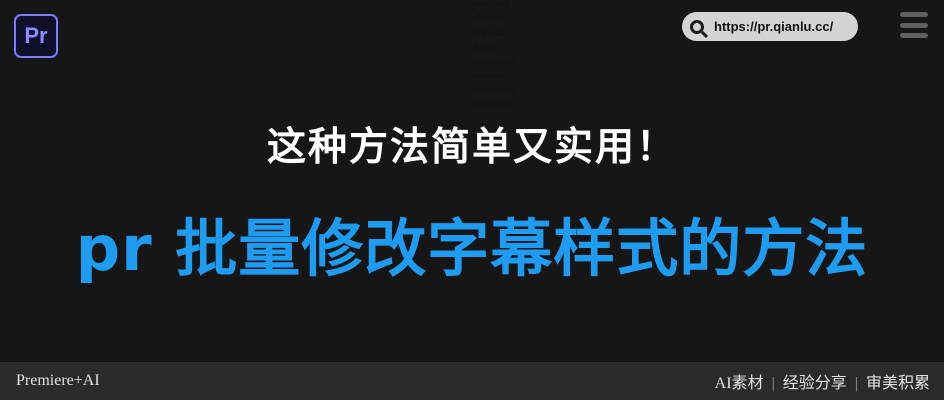 Image resolution: width=944 pixels, height=400 pixels. I want to click on footer-brand: Premiere+AI, so click(58, 380).